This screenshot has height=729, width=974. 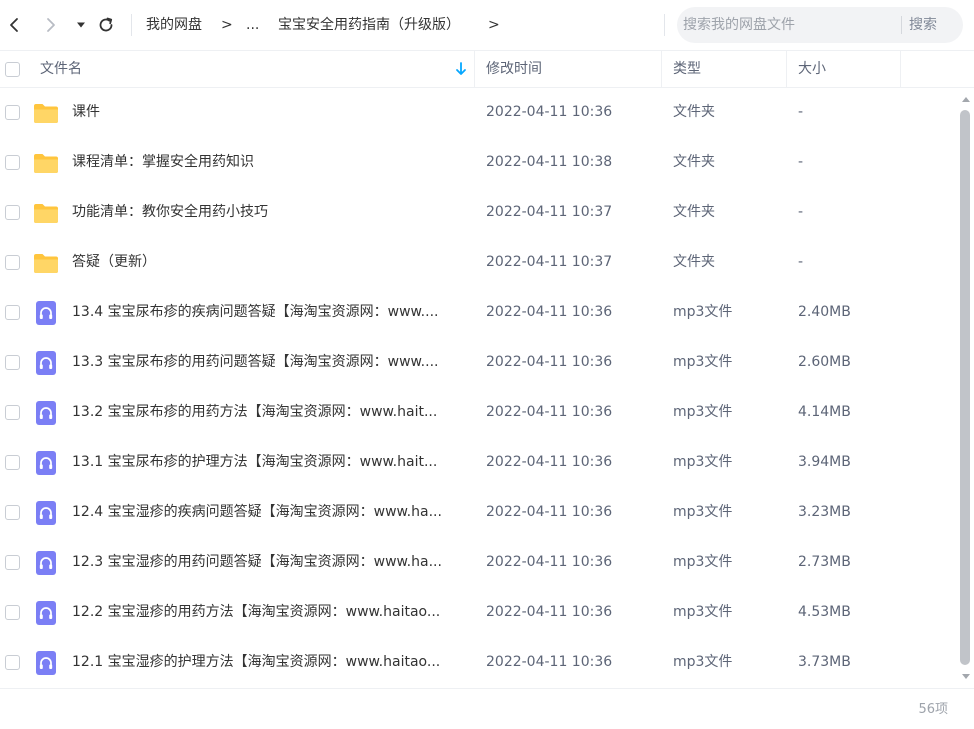 I want to click on toolbar-divider, so click(x=131, y=25).